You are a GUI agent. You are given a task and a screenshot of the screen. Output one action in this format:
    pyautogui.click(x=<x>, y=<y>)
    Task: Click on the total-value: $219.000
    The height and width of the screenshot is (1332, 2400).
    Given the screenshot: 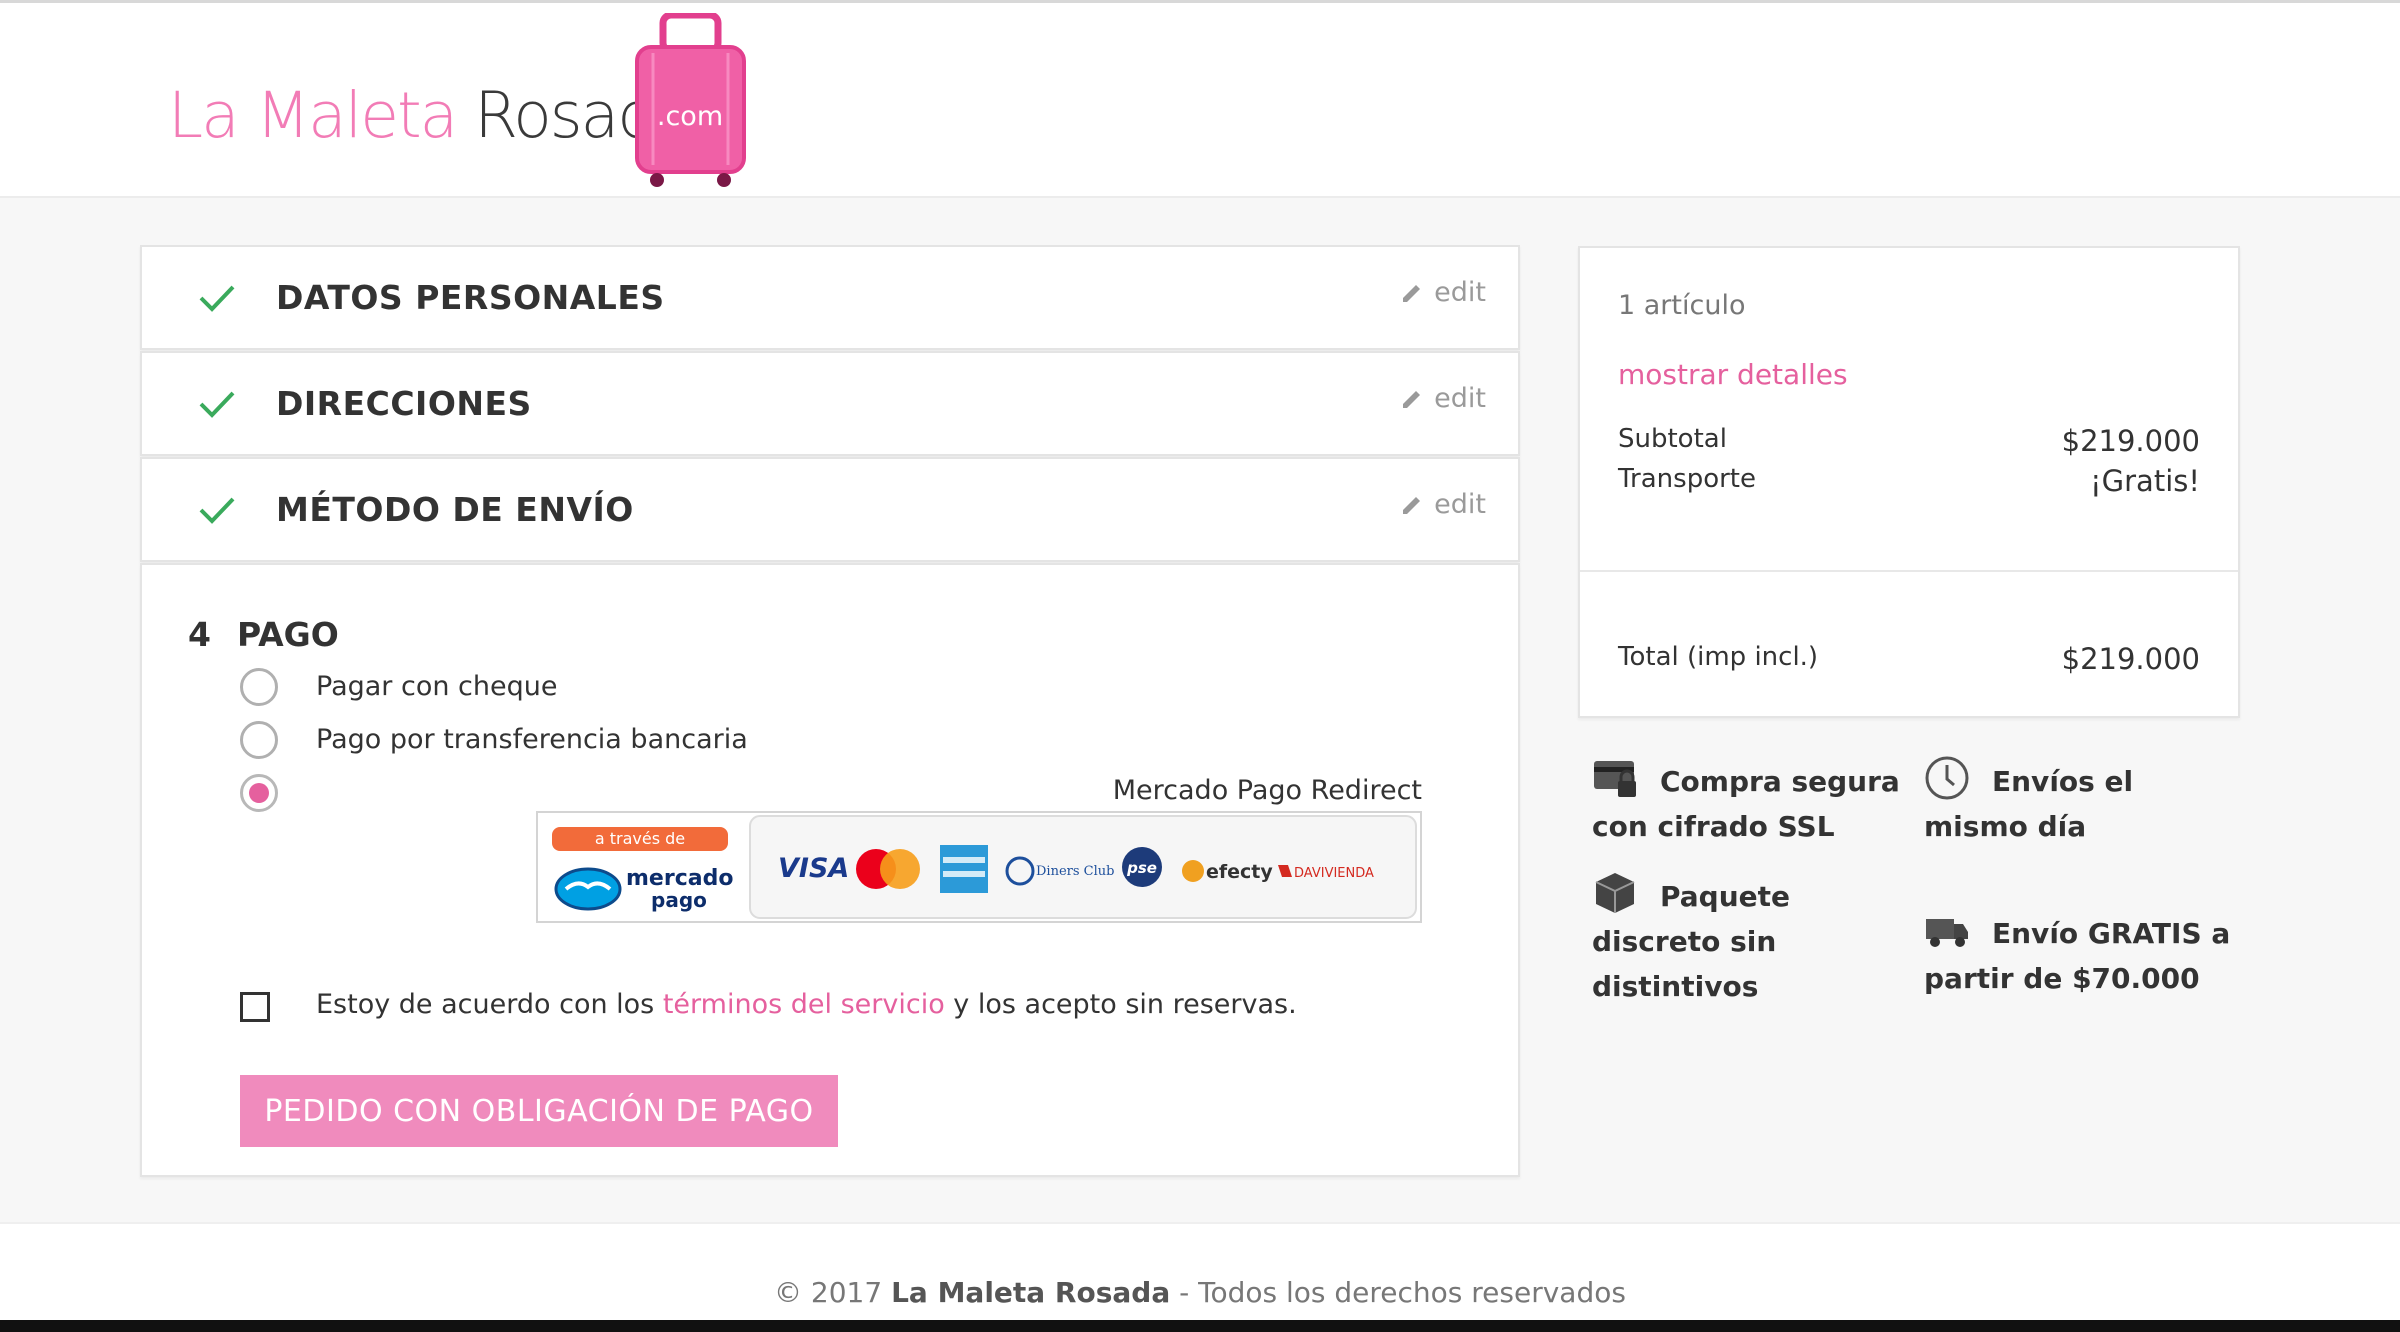 What is the action you would take?
    pyautogui.click(x=2130, y=659)
    